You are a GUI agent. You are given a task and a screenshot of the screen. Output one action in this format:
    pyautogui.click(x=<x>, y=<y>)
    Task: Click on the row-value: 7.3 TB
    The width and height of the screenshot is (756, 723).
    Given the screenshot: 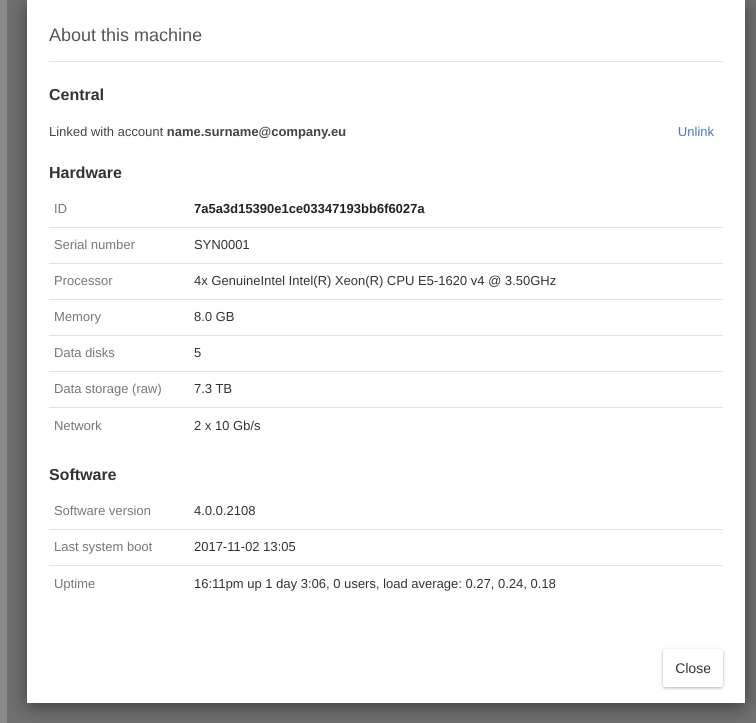 What is the action you would take?
    pyautogui.click(x=213, y=389)
    